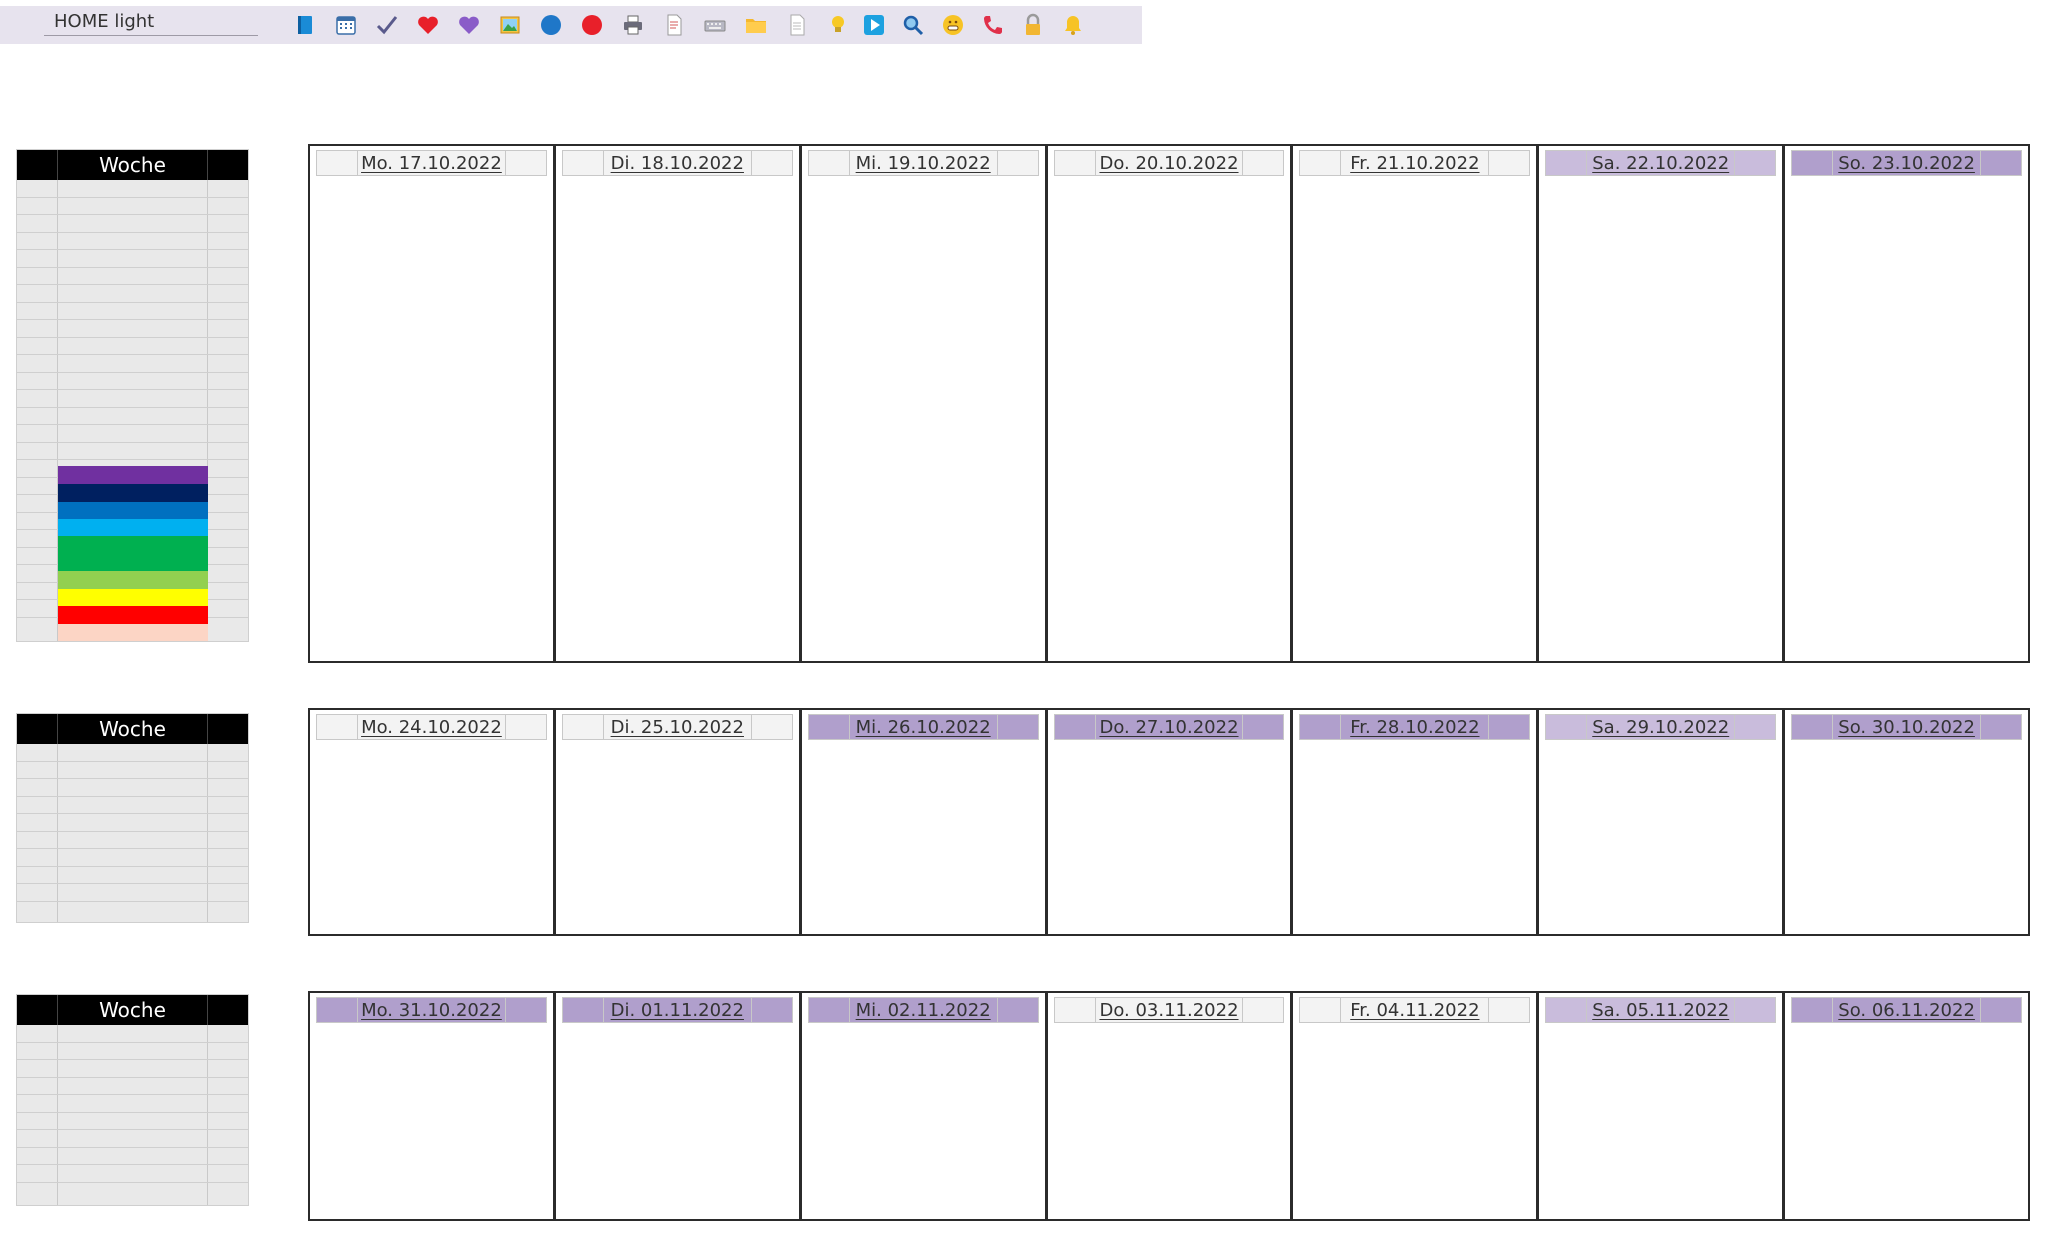  What do you see at coordinates (1662, 1106) in the screenshot?
I see `day-column: Sa. 05.11.2022` at bounding box center [1662, 1106].